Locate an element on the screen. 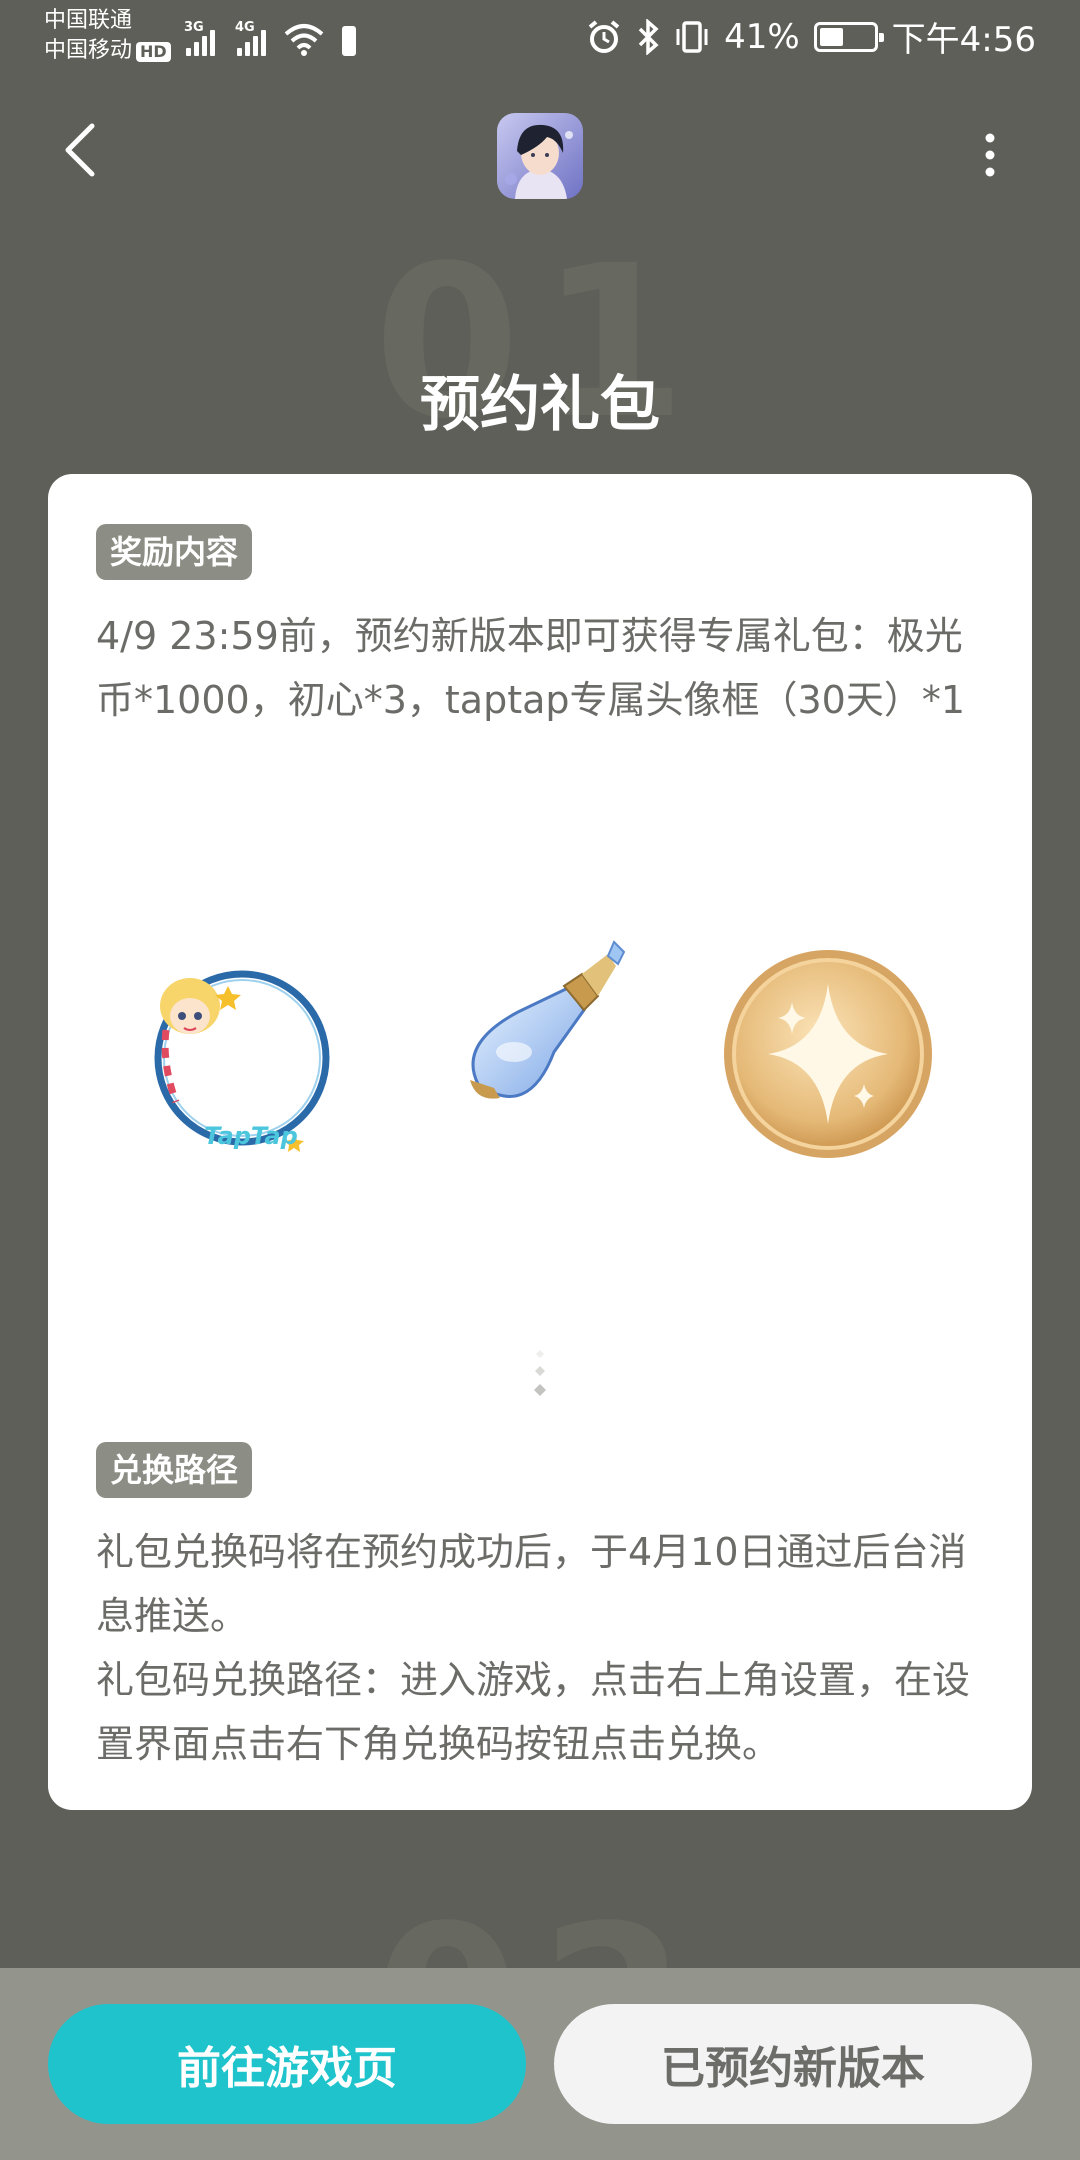 The width and height of the screenshot is (1080, 2160). reserved-new-version-button: 已预约新版本 is located at coordinates (793, 2064).